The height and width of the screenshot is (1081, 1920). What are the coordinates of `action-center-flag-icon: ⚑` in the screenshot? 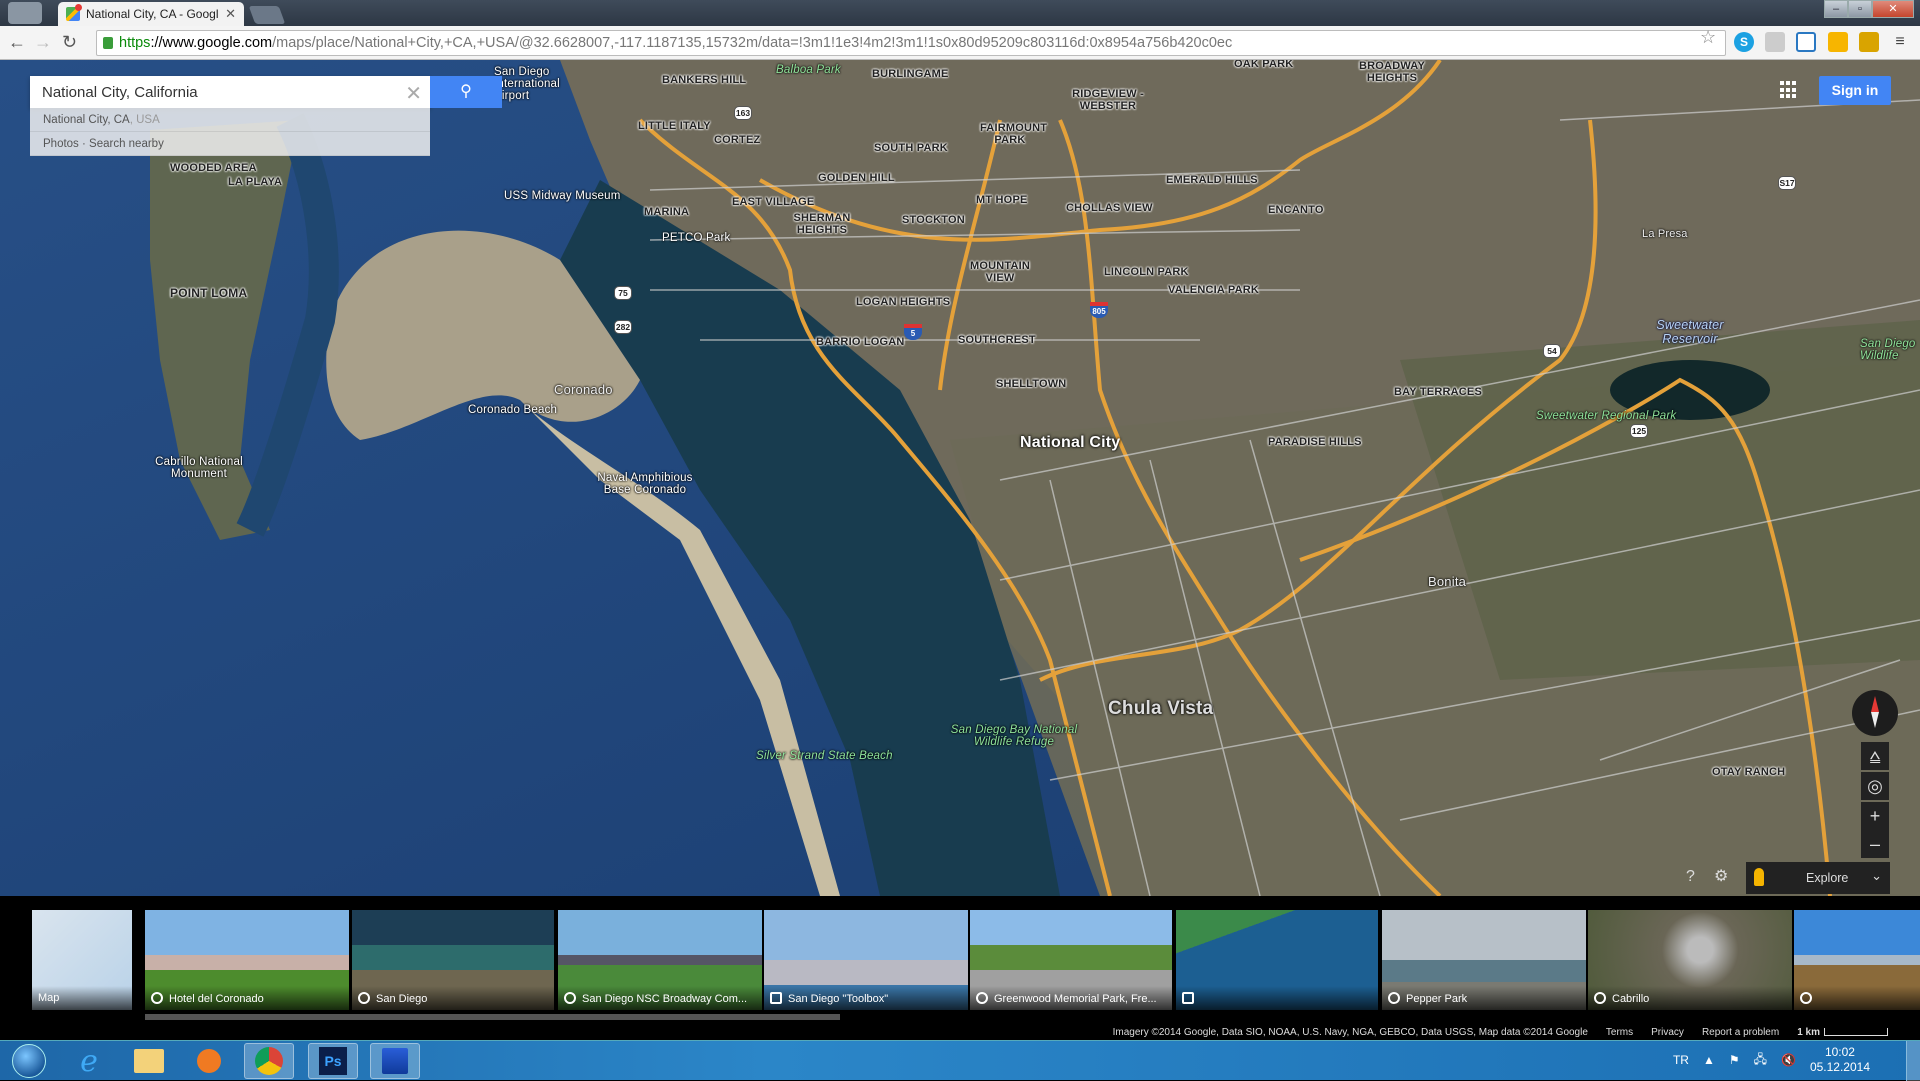 It's located at (1734, 1060).